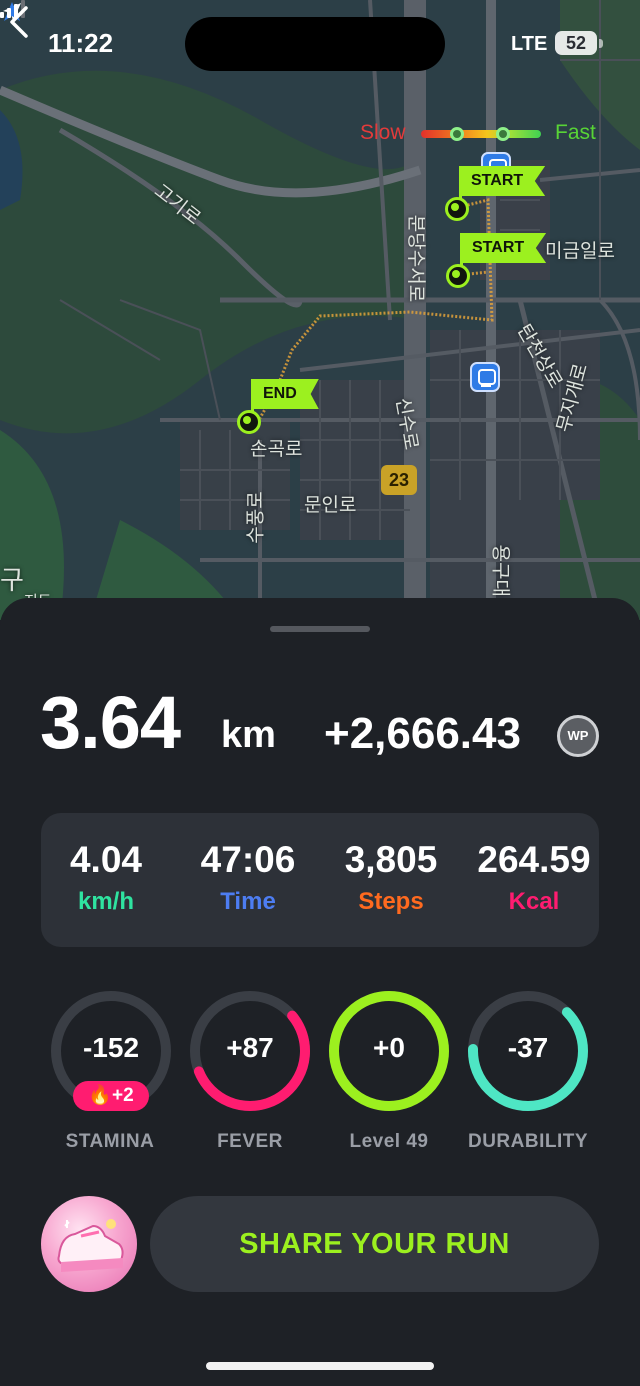  Describe the element at coordinates (12, 580) in the screenshot. I see `district-label: 구` at that location.